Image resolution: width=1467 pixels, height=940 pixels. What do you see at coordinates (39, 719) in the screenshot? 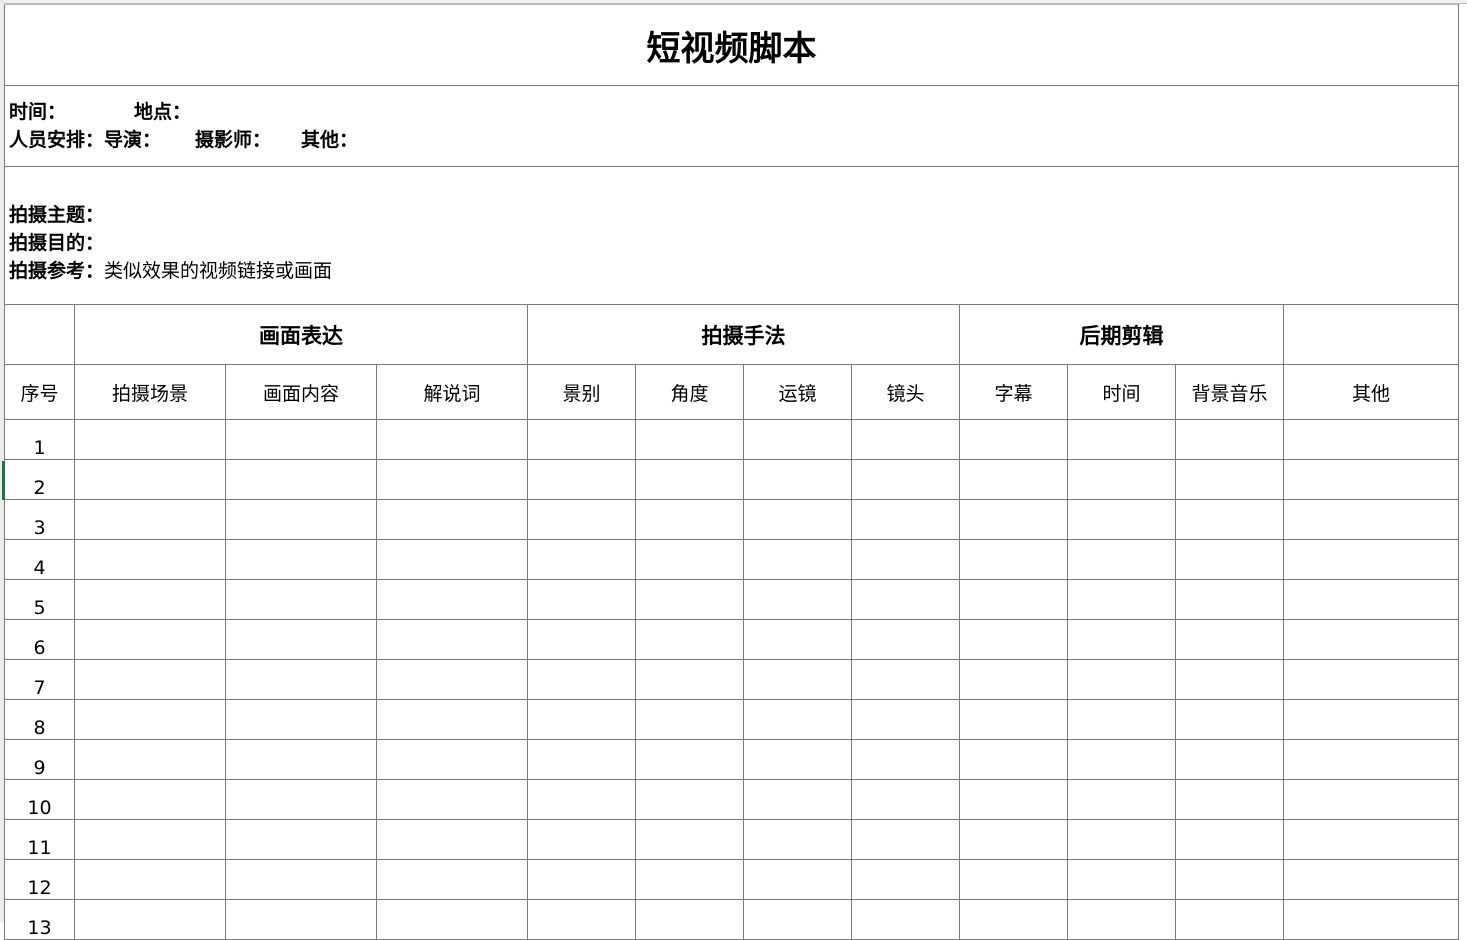
I see `row-number: 8` at bounding box center [39, 719].